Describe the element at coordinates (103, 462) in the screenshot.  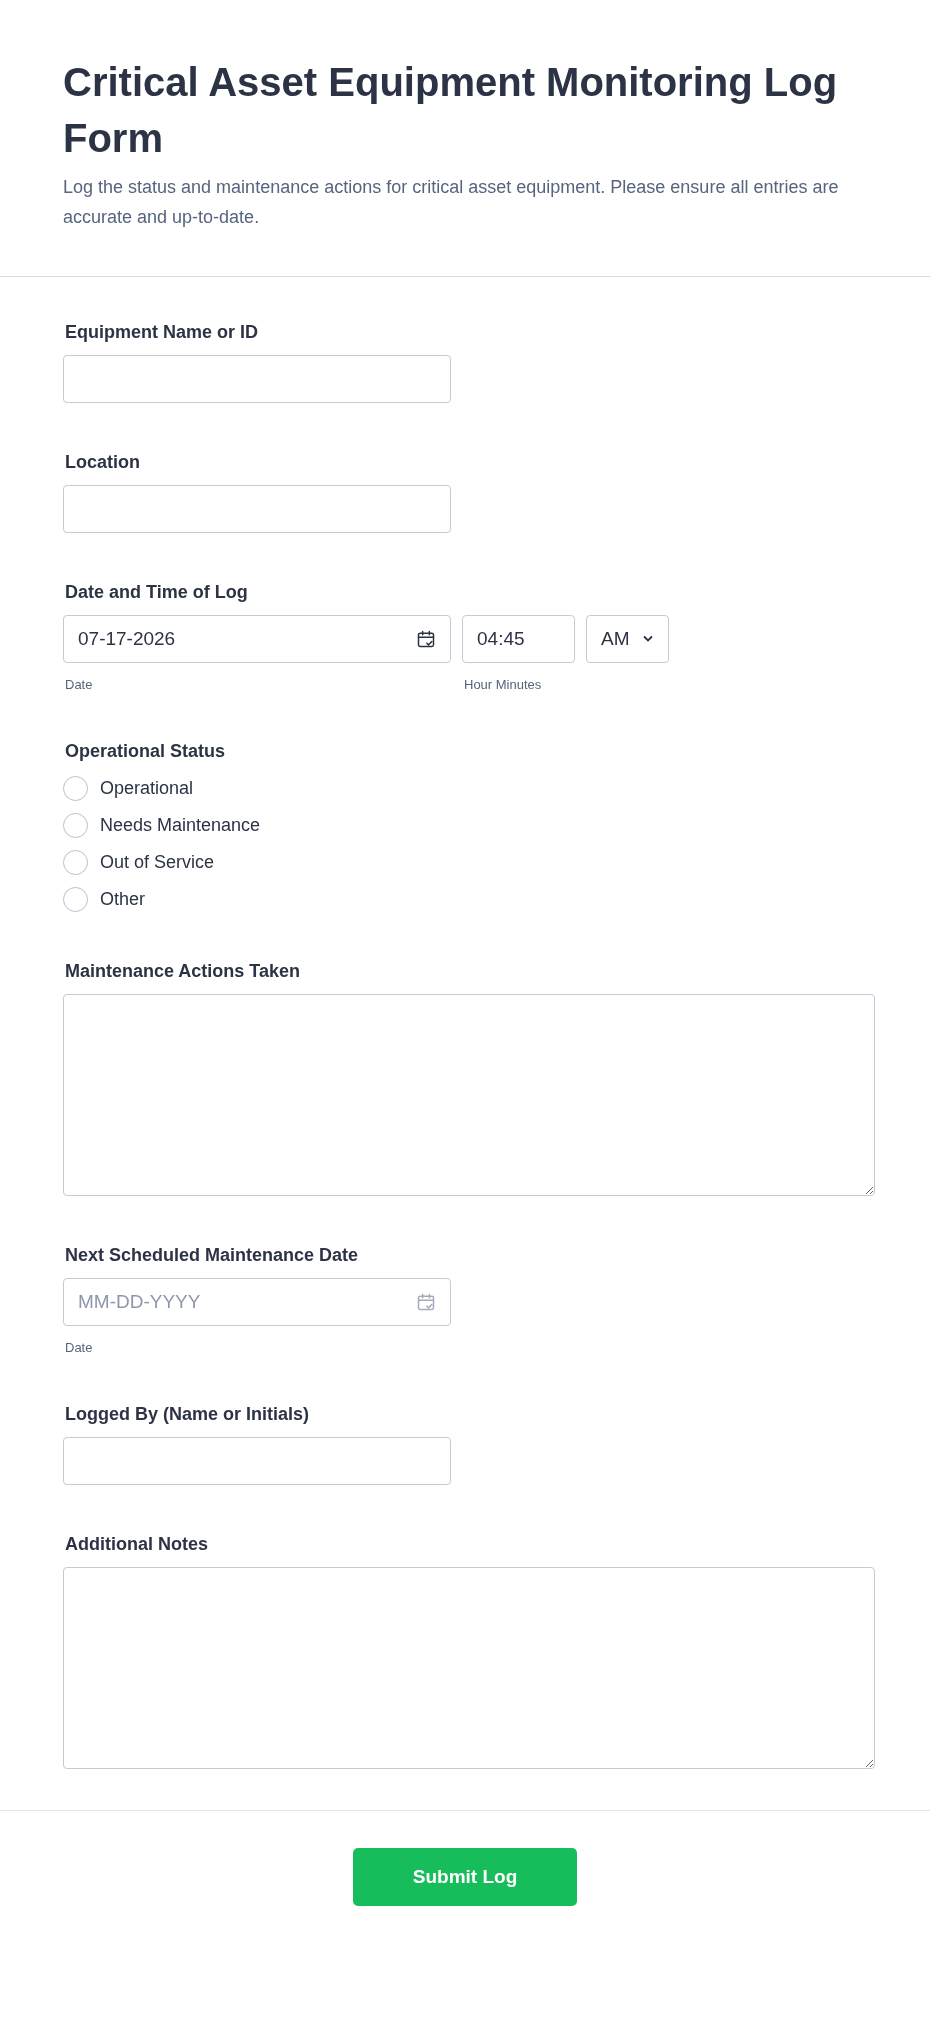
I see `field-label: Location` at that location.